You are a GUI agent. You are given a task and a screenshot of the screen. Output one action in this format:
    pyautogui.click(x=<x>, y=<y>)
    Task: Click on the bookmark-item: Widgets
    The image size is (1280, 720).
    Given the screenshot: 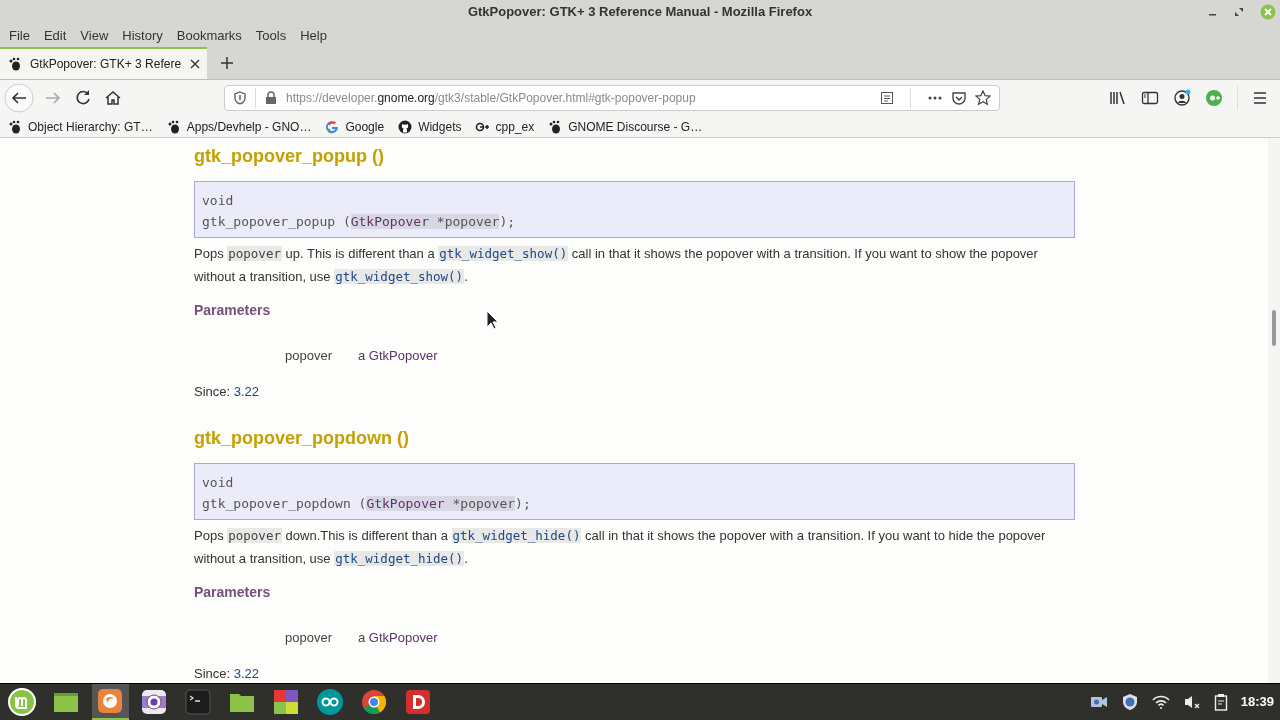 What is the action you would take?
    pyautogui.click(x=430, y=126)
    